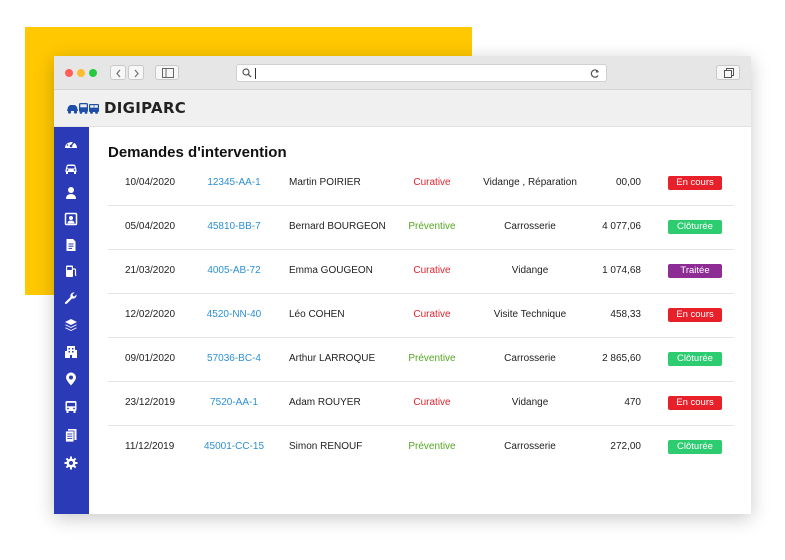 The image size is (785, 560). Describe the element at coordinates (71, 298) in the screenshot. I see `wrench-icon` at that location.